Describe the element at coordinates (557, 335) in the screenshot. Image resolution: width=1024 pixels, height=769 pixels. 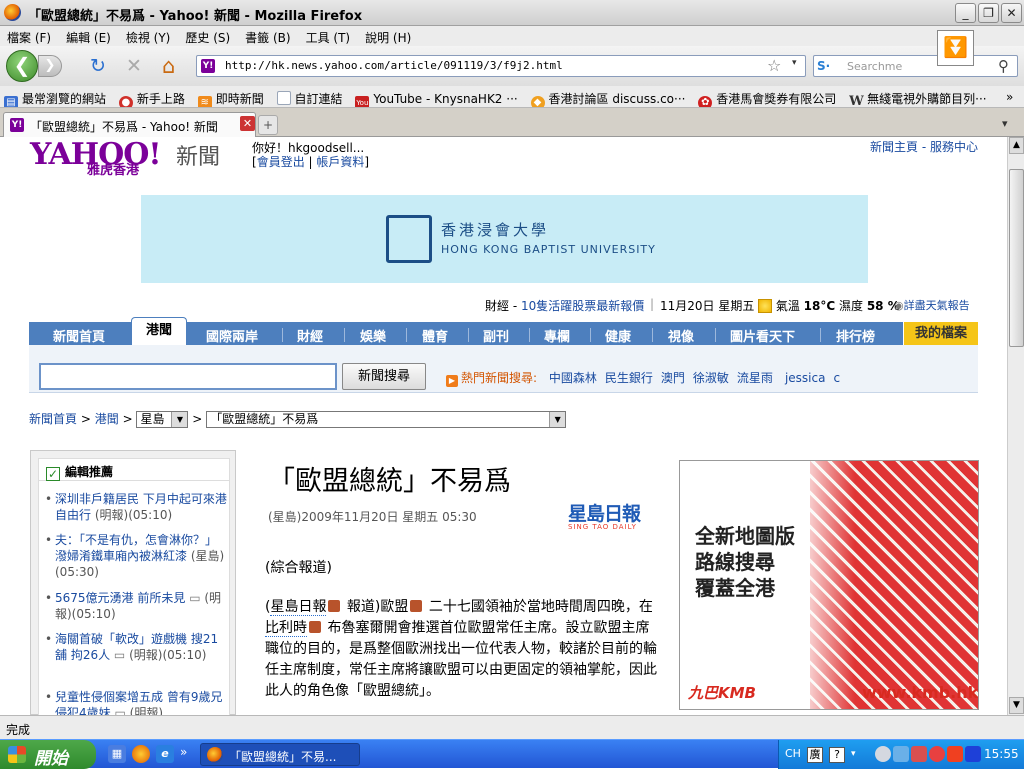
I see `nav-columns: 專欄` at that location.